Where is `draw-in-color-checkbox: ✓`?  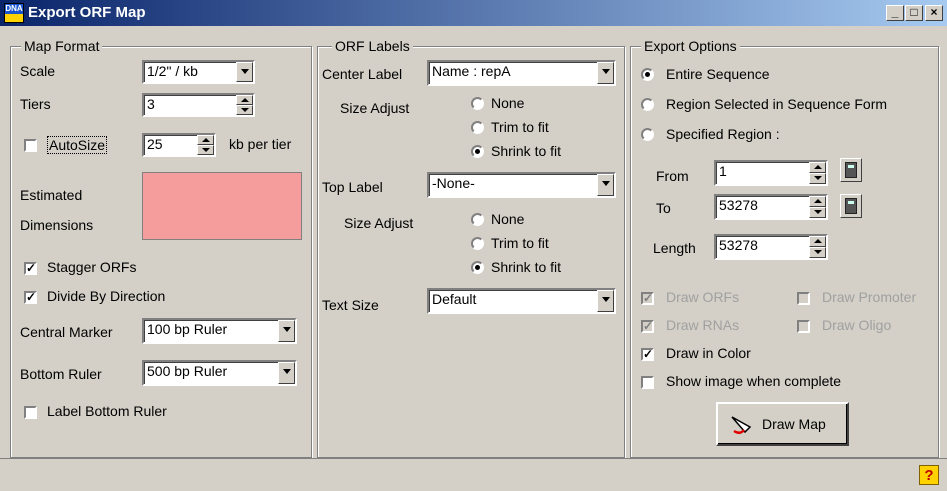
draw-in-color-checkbox: ✓ is located at coordinates (647, 354).